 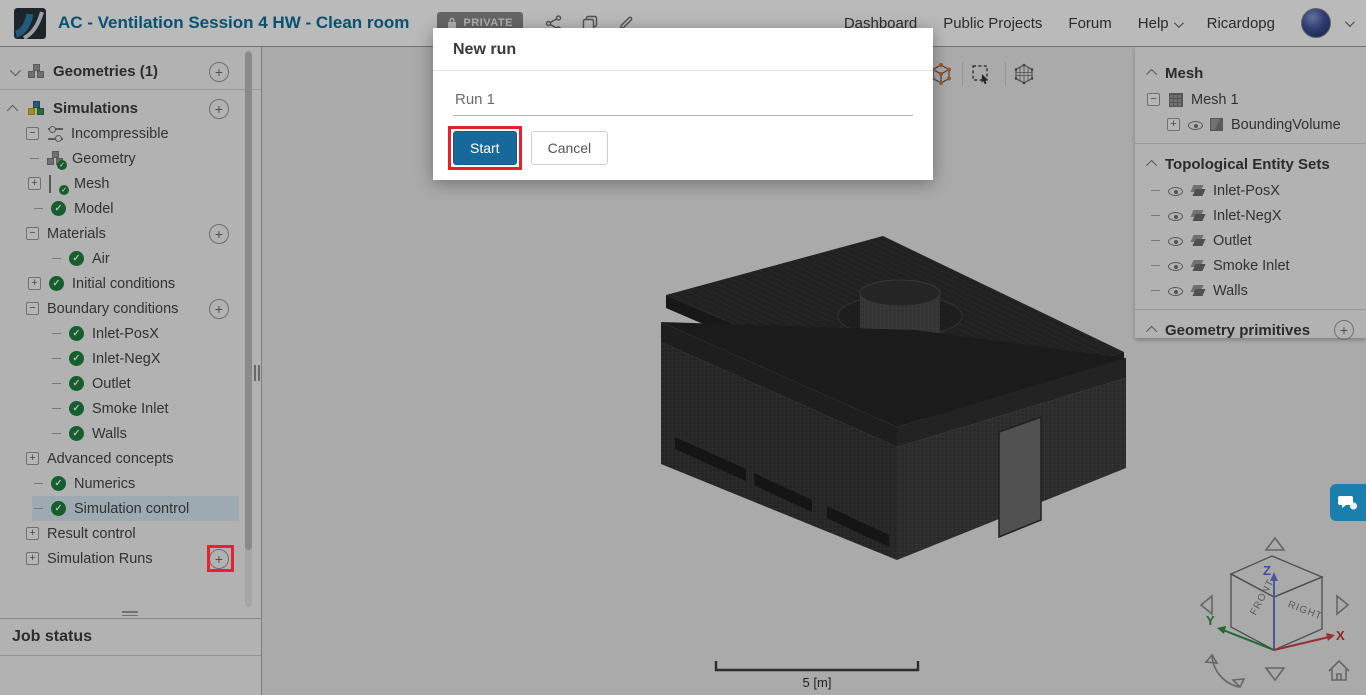 I want to click on cancel-button: Cancel, so click(x=569, y=148).